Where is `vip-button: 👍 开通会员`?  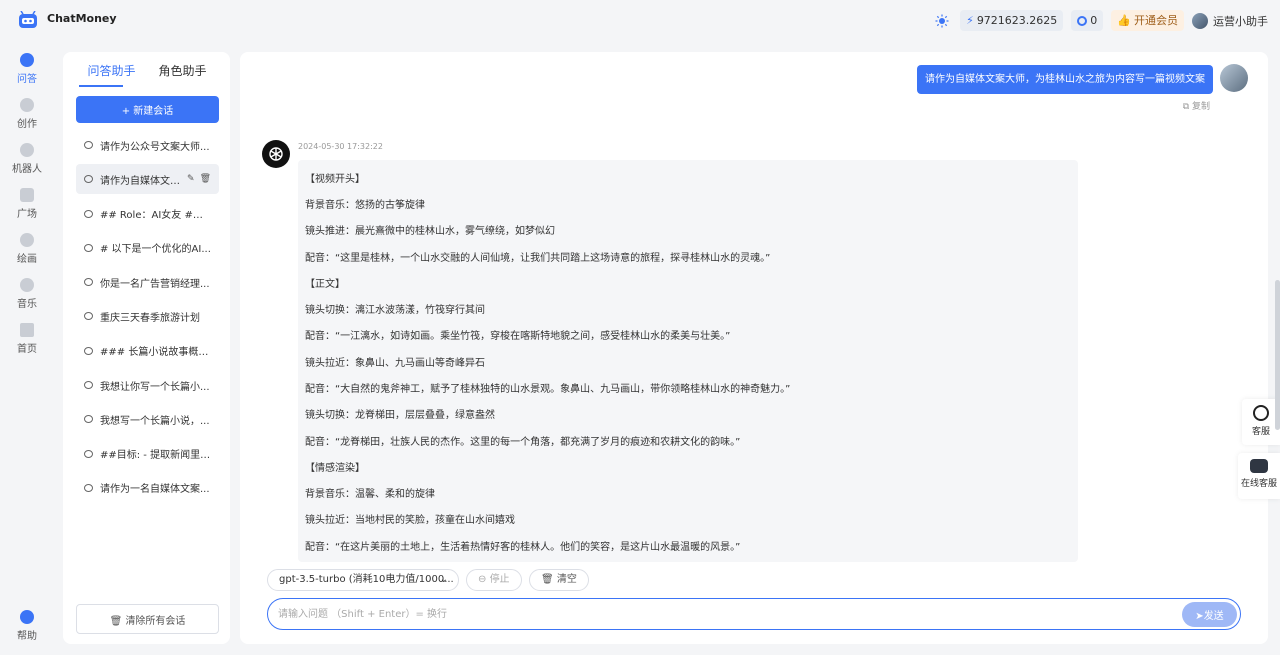 vip-button: 👍 开通会员 is located at coordinates (1147, 20).